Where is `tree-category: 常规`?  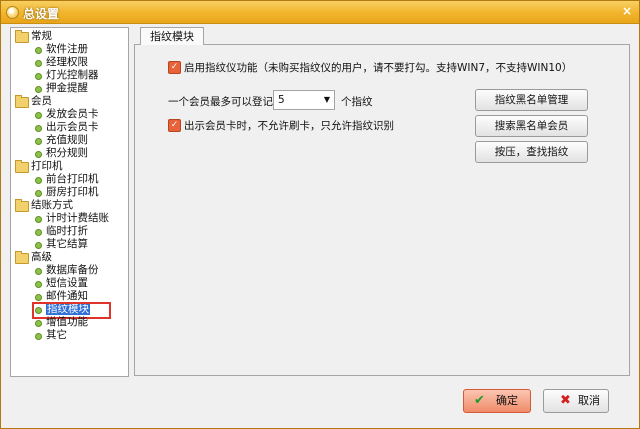
tree-category: 常规 is located at coordinates (69, 36).